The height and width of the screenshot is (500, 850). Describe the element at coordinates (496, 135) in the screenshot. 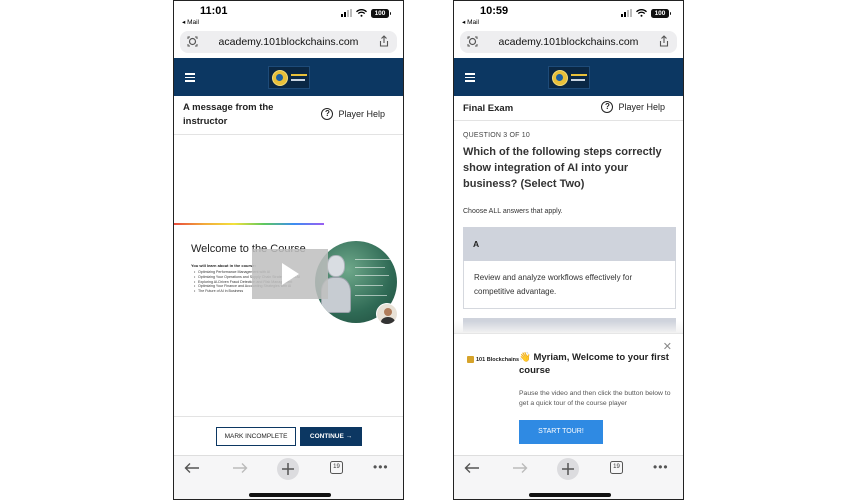

I see `question-number: QUESTION 3 OF 10` at that location.